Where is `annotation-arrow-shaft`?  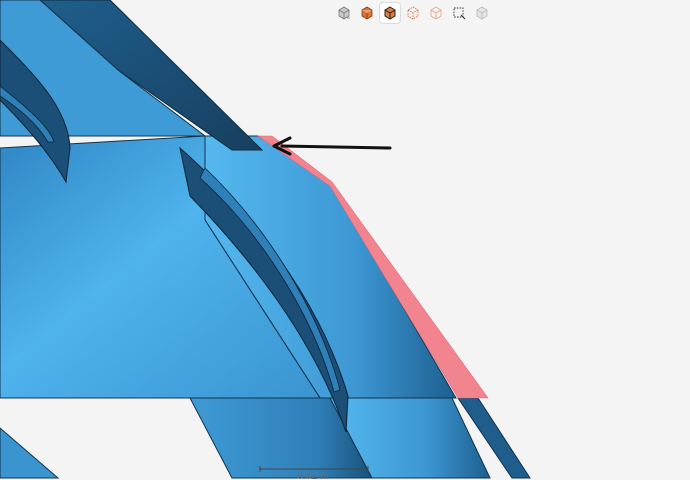 annotation-arrow-shaft is located at coordinates (336, 147).